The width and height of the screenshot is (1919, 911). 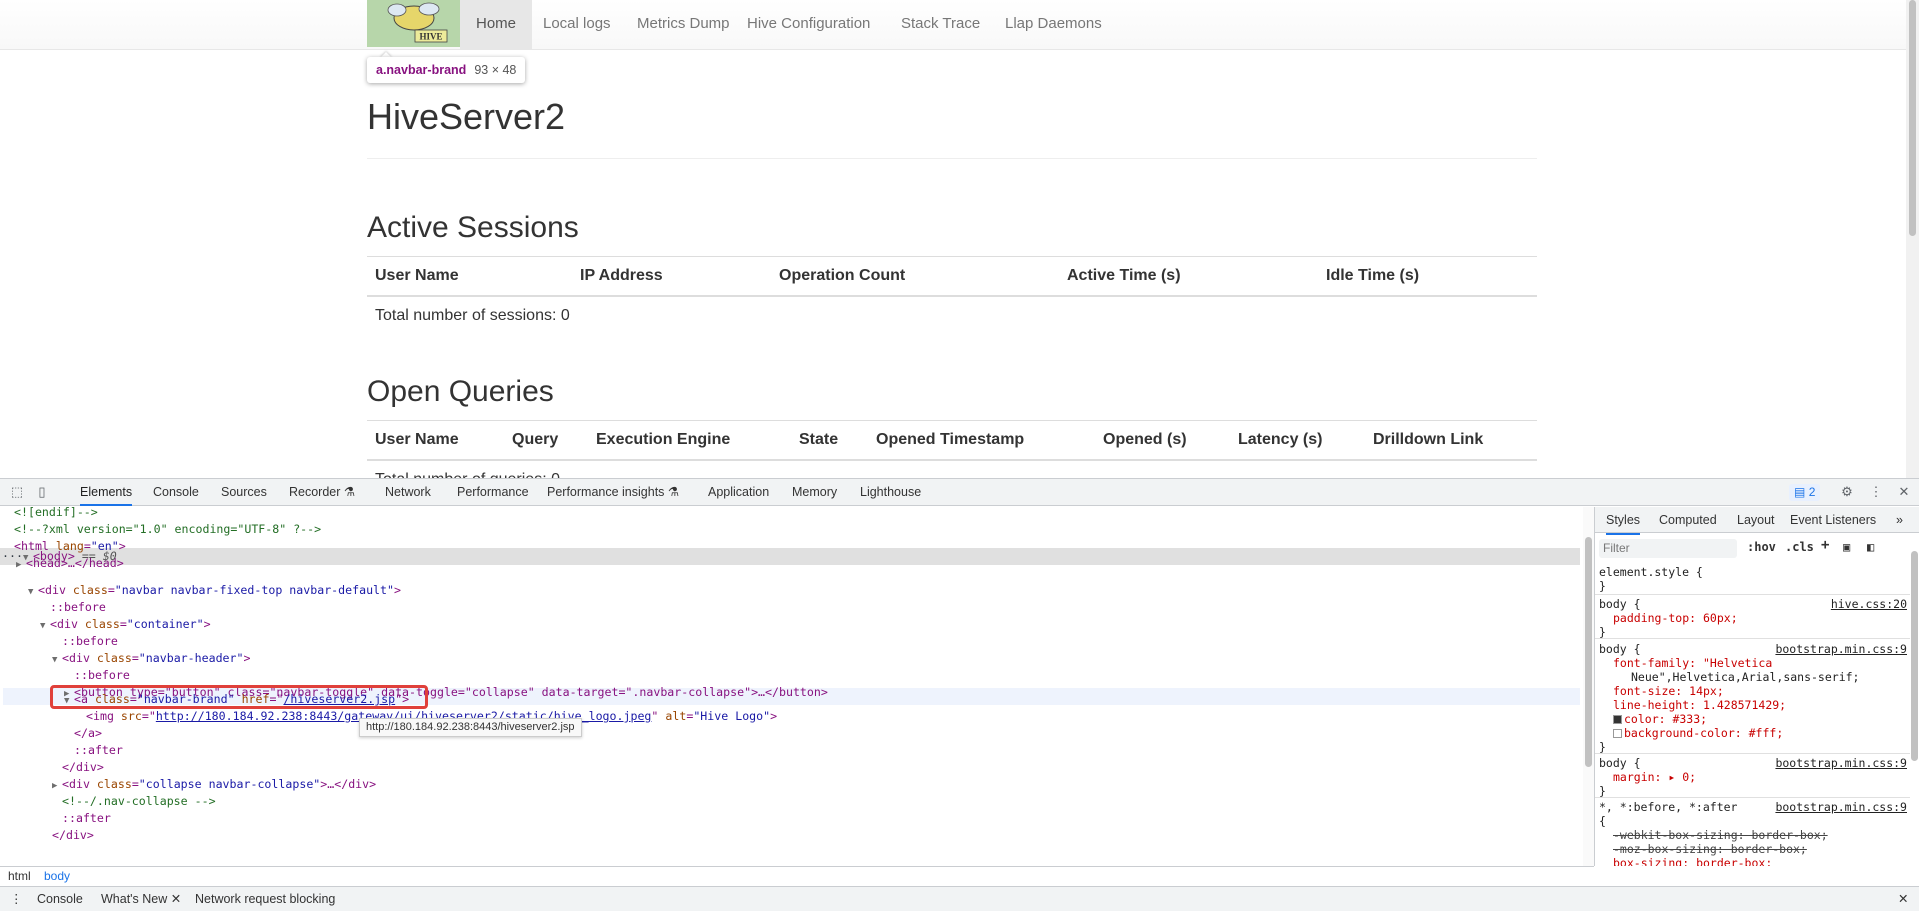 I want to click on devtools-tab-elements: Elements, so click(x=106, y=492).